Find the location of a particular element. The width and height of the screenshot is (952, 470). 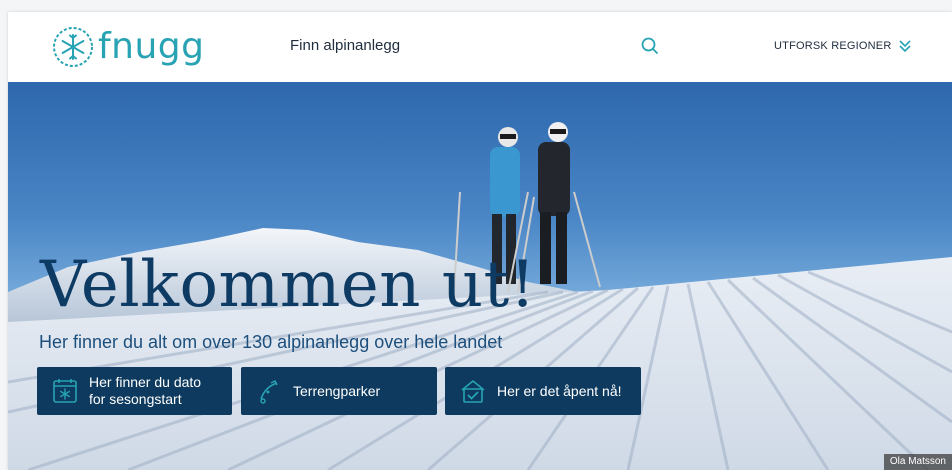

season-start-line2: for sesongstart is located at coordinates (135, 399).